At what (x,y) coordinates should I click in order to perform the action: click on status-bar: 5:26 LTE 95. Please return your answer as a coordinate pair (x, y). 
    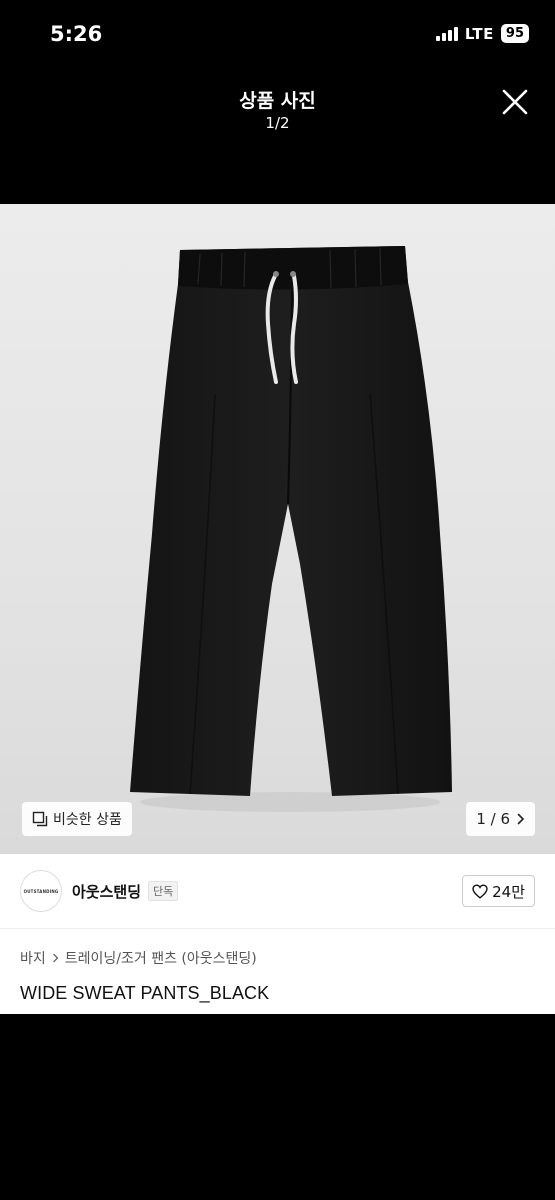
    Looking at the image, I should click on (277, 35).